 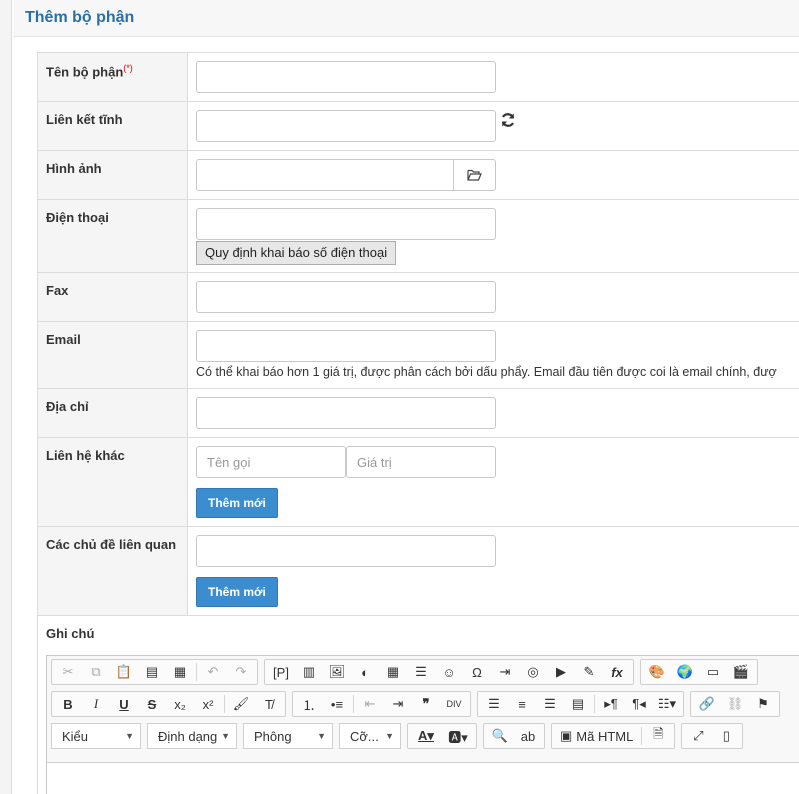 What do you see at coordinates (96, 672) in the screenshot?
I see `copy-icon: ⧉` at bounding box center [96, 672].